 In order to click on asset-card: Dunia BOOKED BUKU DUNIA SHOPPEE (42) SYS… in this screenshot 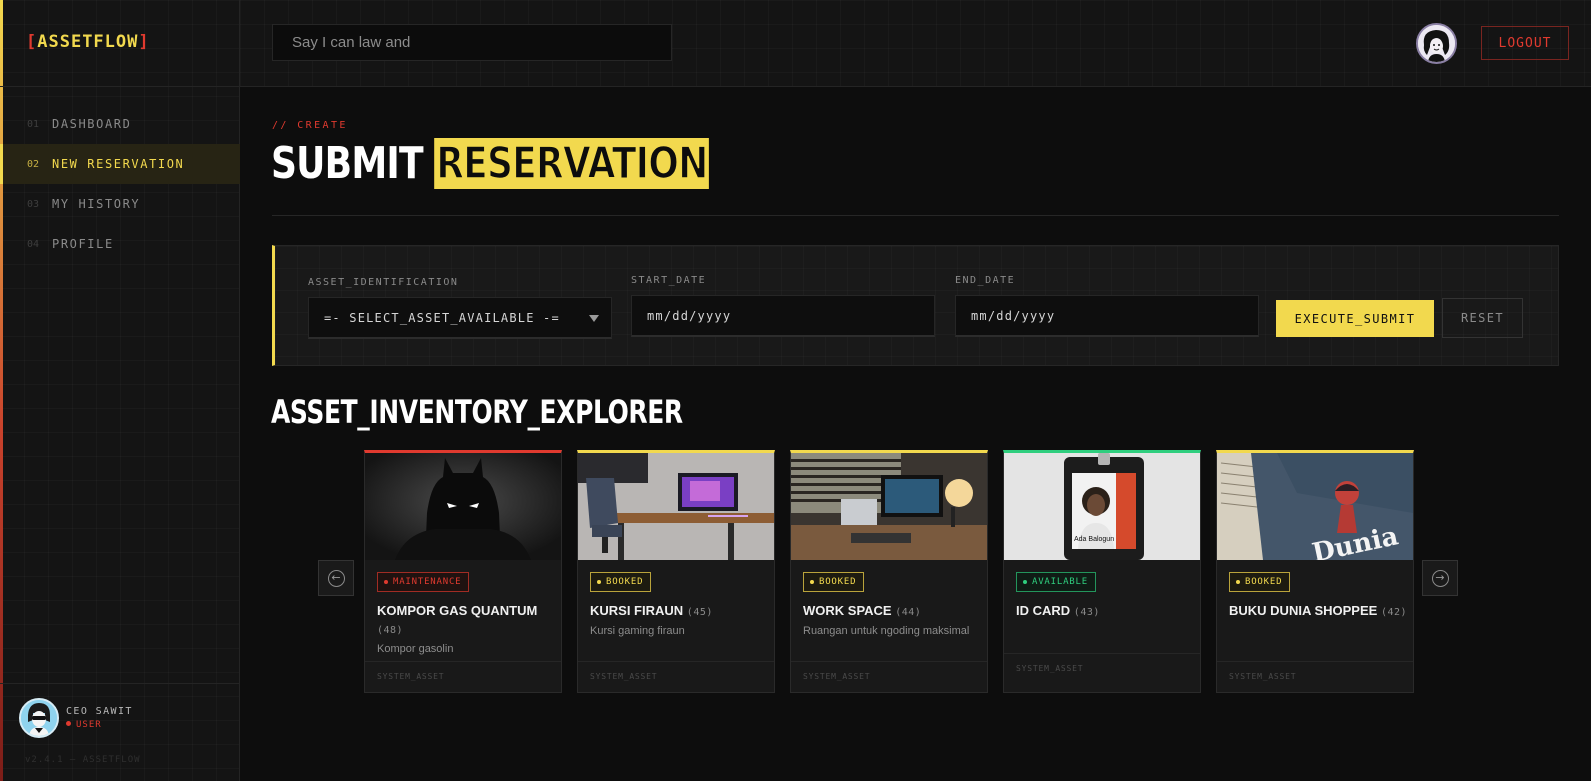, I will do `click(1315, 571)`.